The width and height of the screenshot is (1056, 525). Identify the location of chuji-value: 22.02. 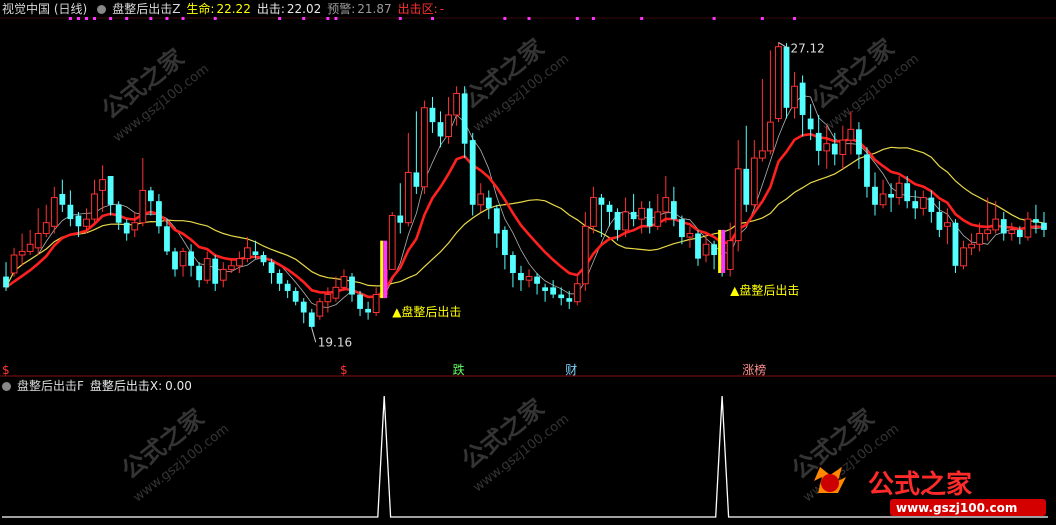
(304, 9).